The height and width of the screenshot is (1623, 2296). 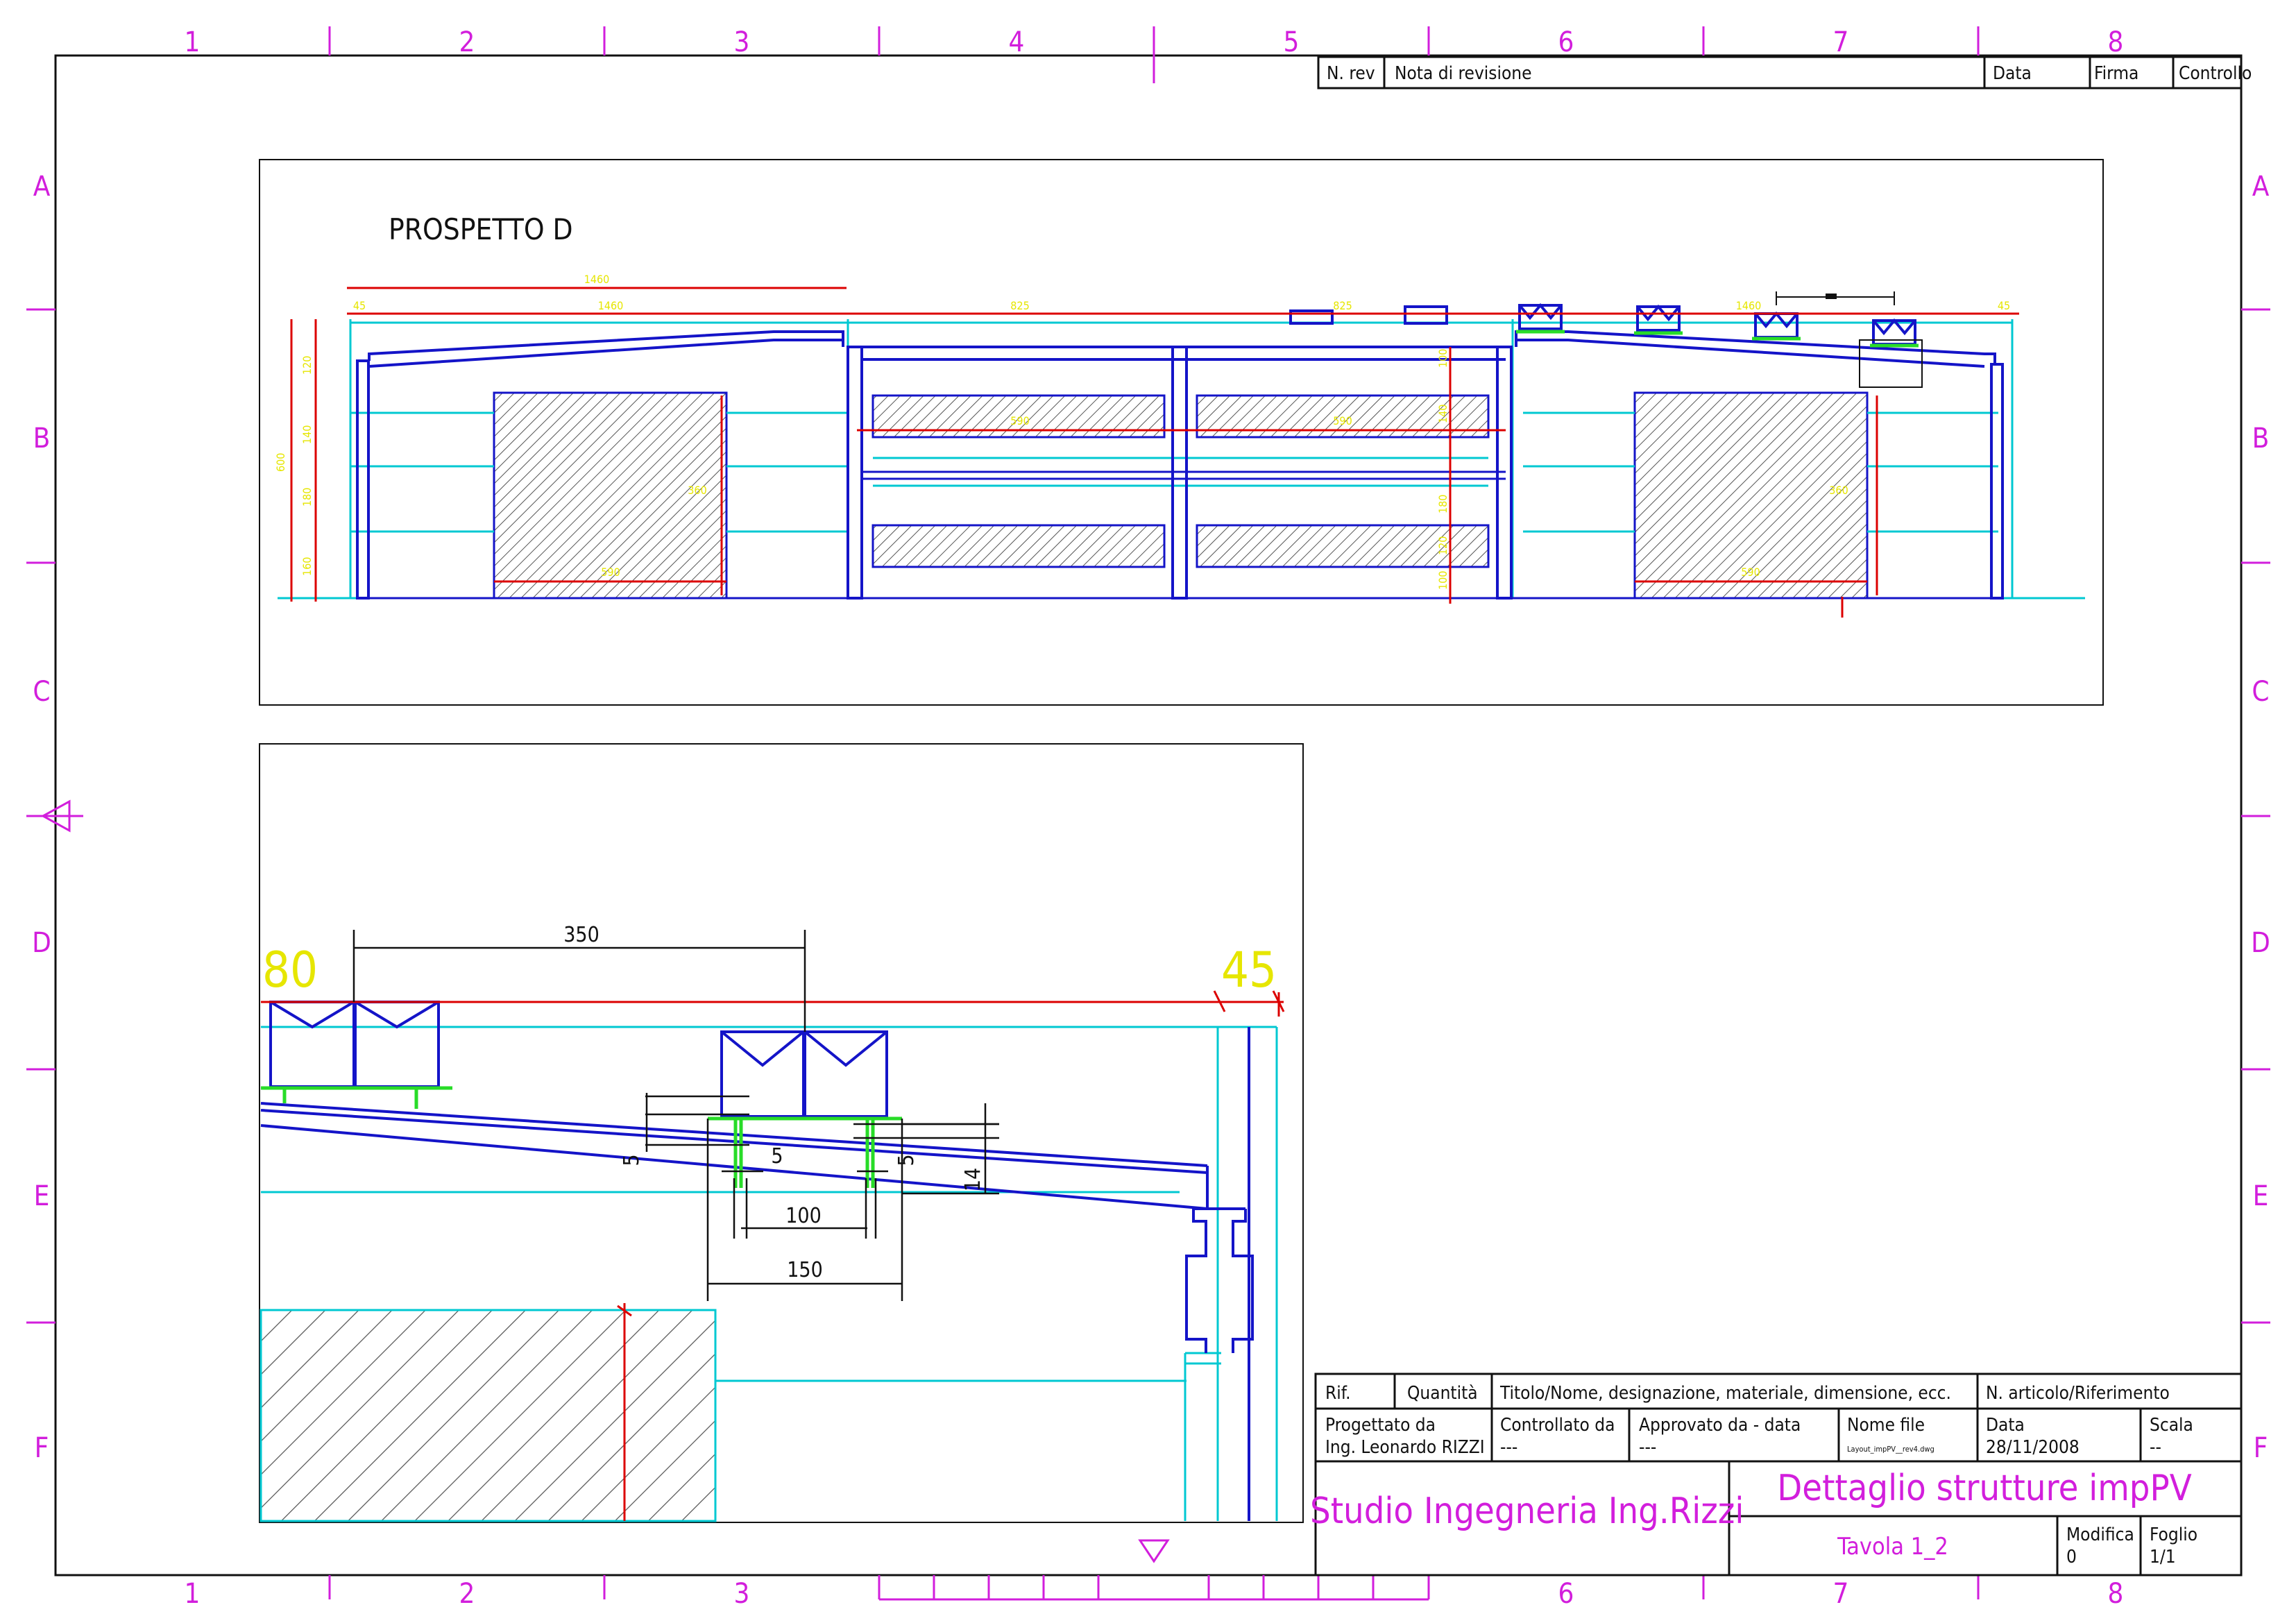 I want to click on dim-5-label: 5, so click(x=777, y=1156).